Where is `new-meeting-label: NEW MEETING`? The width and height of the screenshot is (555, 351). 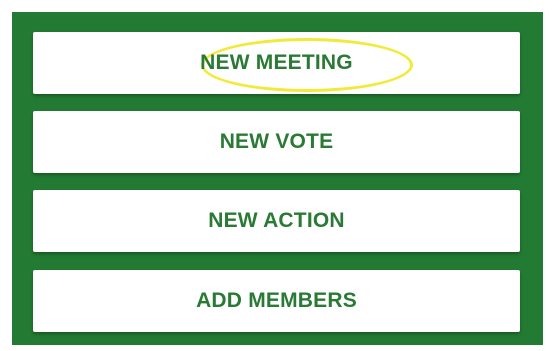
new-meeting-label: NEW MEETING is located at coordinates (276, 62).